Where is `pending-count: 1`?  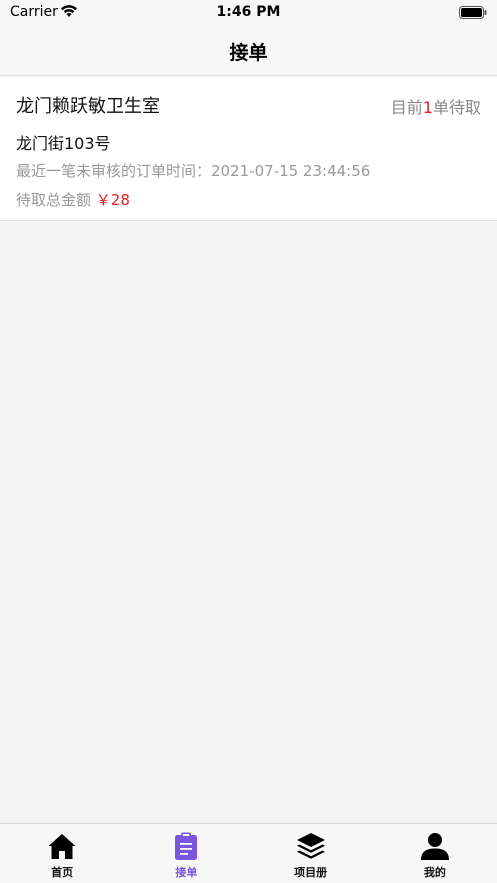 pending-count: 1 is located at coordinates (427, 107).